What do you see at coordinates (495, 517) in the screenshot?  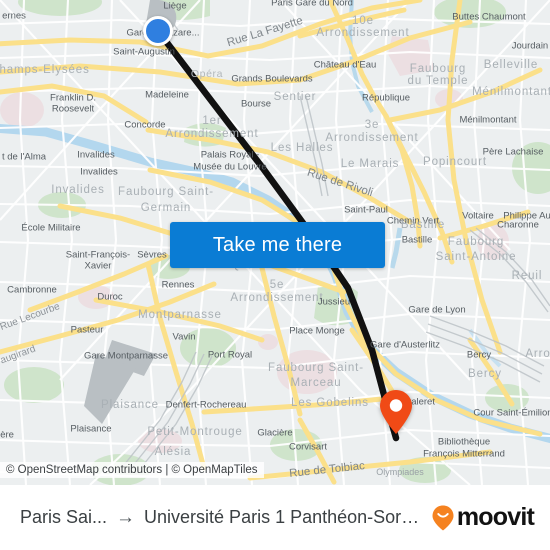 I see `moovit-wordmark: moovit` at bounding box center [495, 517].